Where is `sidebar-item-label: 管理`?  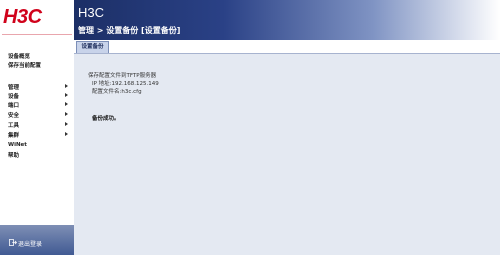 sidebar-item-label: 管理 is located at coordinates (14, 88).